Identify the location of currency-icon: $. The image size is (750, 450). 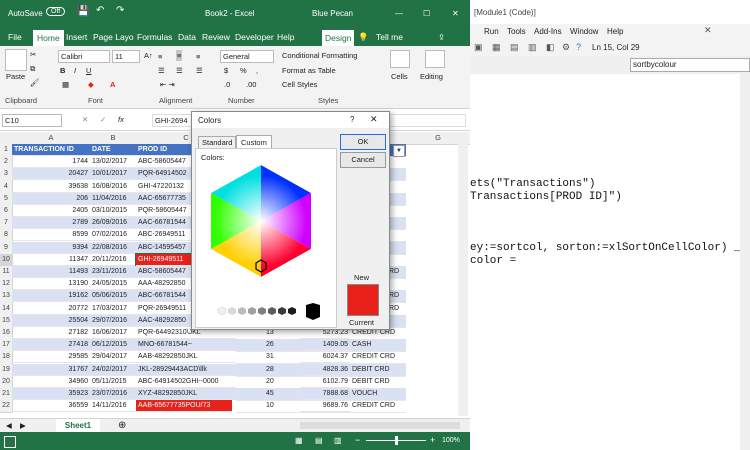
(226, 70).